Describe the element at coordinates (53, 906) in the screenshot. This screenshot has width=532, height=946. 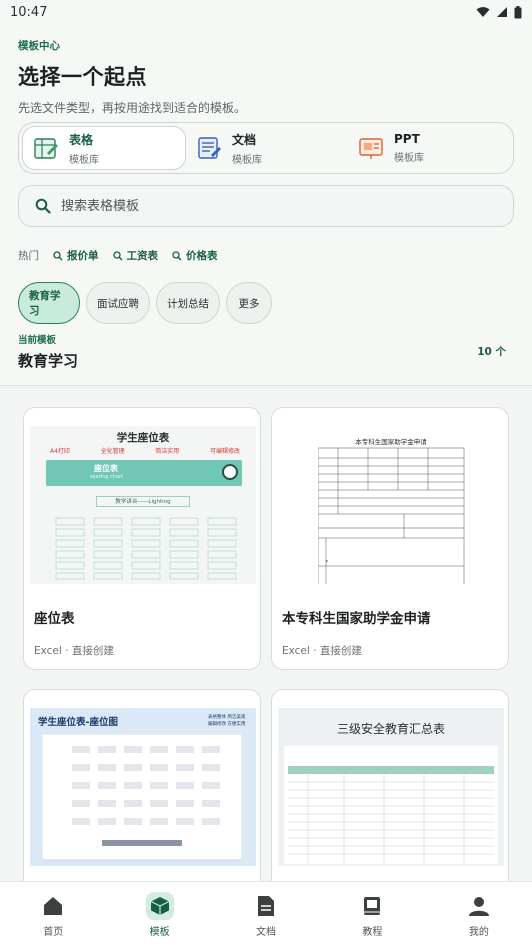
I see `home-icon` at that location.